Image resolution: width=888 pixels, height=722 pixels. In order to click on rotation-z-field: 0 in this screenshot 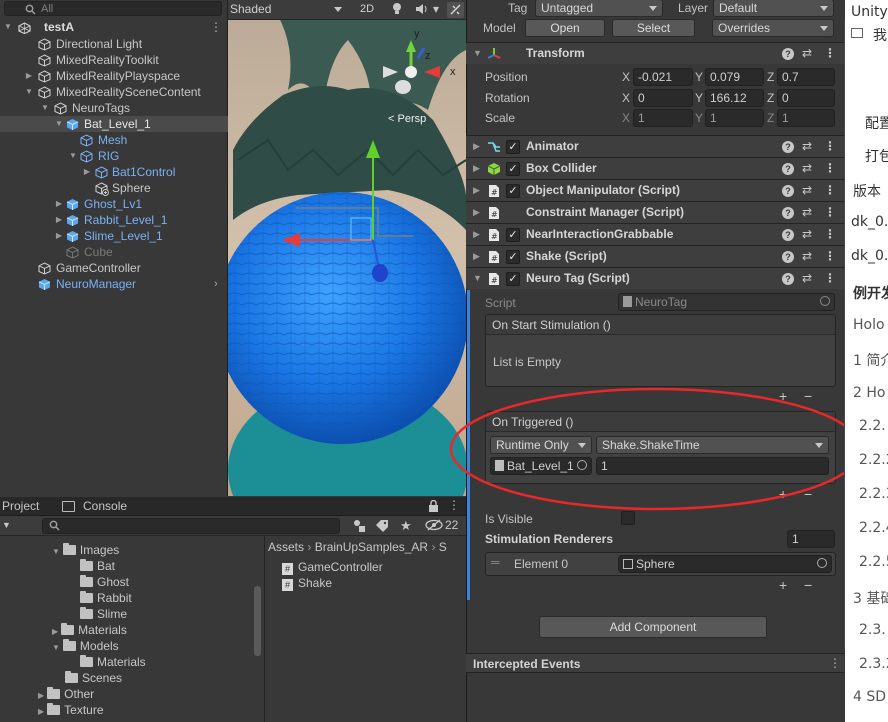, I will do `click(806, 98)`.